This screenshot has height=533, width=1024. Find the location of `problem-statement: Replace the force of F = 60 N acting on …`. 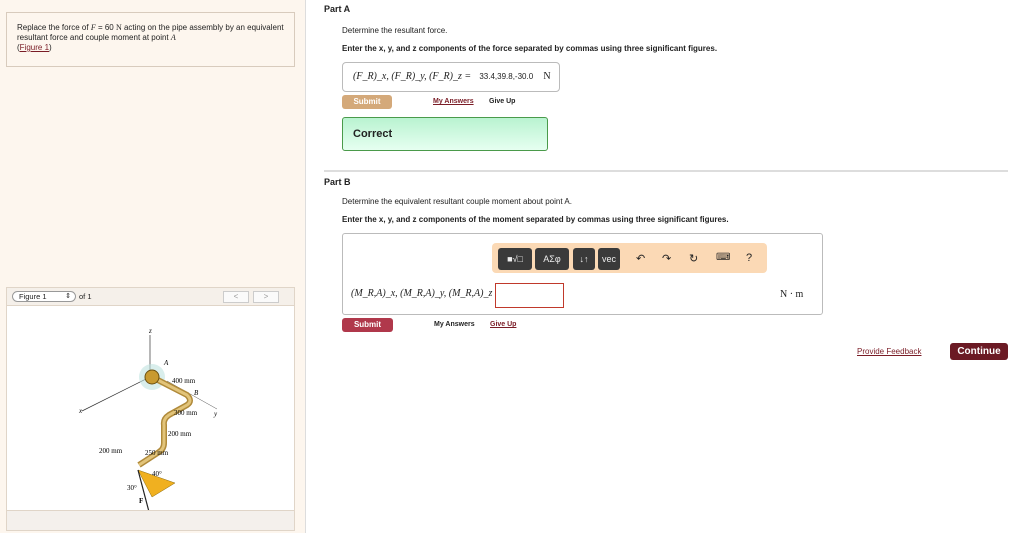

problem-statement: Replace the force of F = 60 N acting on … is located at coordinates (150, 39).